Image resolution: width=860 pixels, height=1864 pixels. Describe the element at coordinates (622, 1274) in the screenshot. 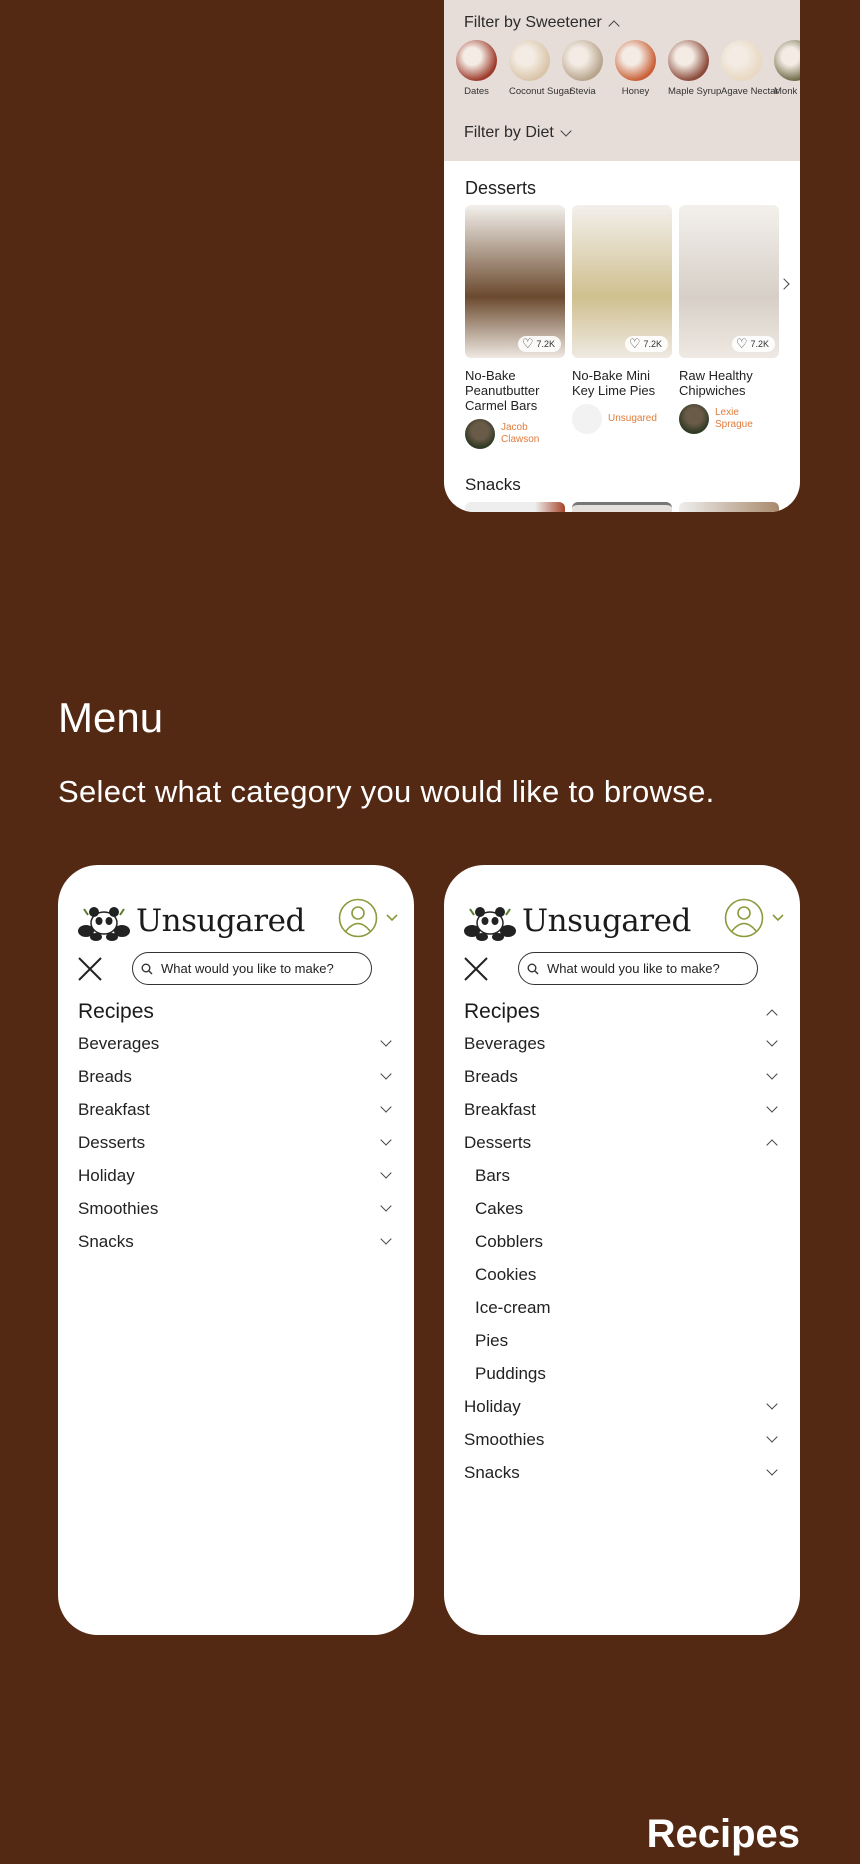

I see `menu-subcategory-item: Cookies` at that location.